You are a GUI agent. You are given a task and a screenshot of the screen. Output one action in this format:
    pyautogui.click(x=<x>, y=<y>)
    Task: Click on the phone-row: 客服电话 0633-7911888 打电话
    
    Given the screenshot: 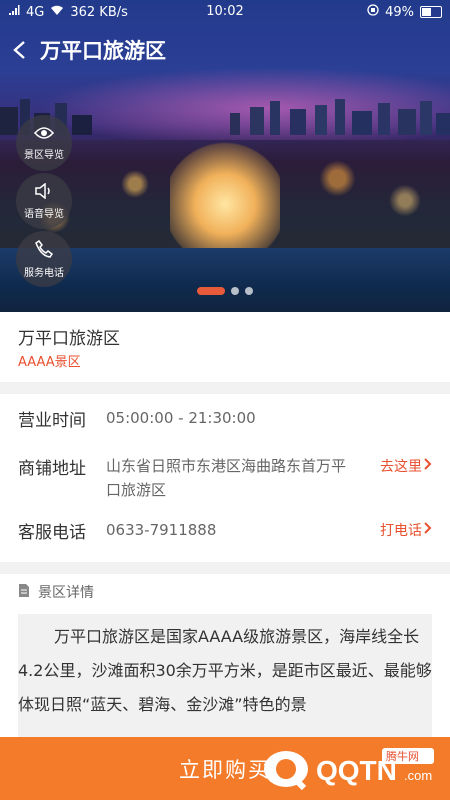 What is the action you would take?
    pyautogui.click(x=225, y=531)
    